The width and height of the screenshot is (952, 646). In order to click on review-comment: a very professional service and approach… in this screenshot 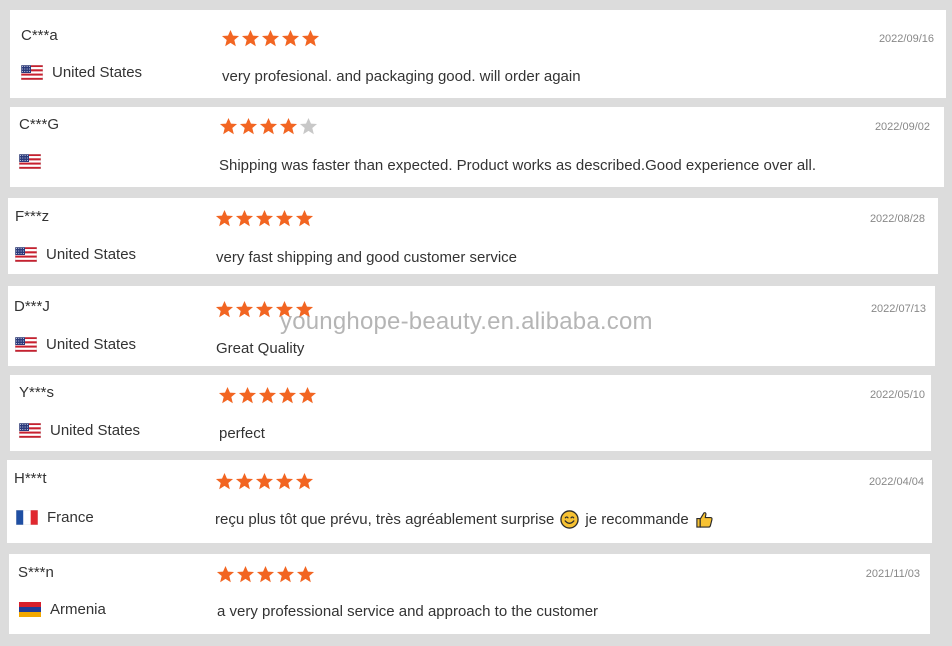, I will do `click(407, 611)`.